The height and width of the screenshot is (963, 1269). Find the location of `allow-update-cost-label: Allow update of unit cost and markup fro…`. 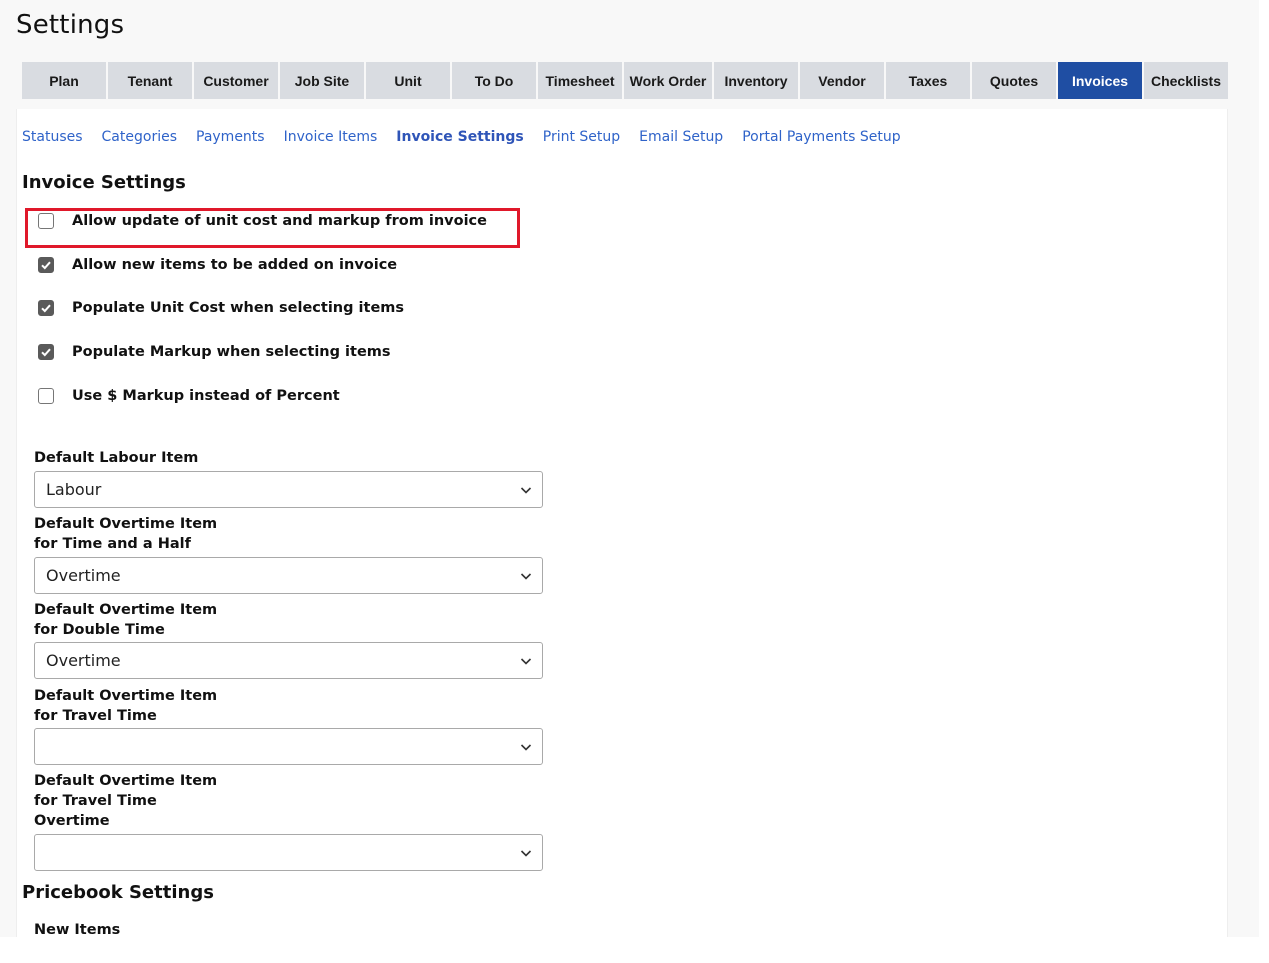

allow-update-cost-label: Allow update of unit cost and markup fro… is located at coordinates (279, 221).